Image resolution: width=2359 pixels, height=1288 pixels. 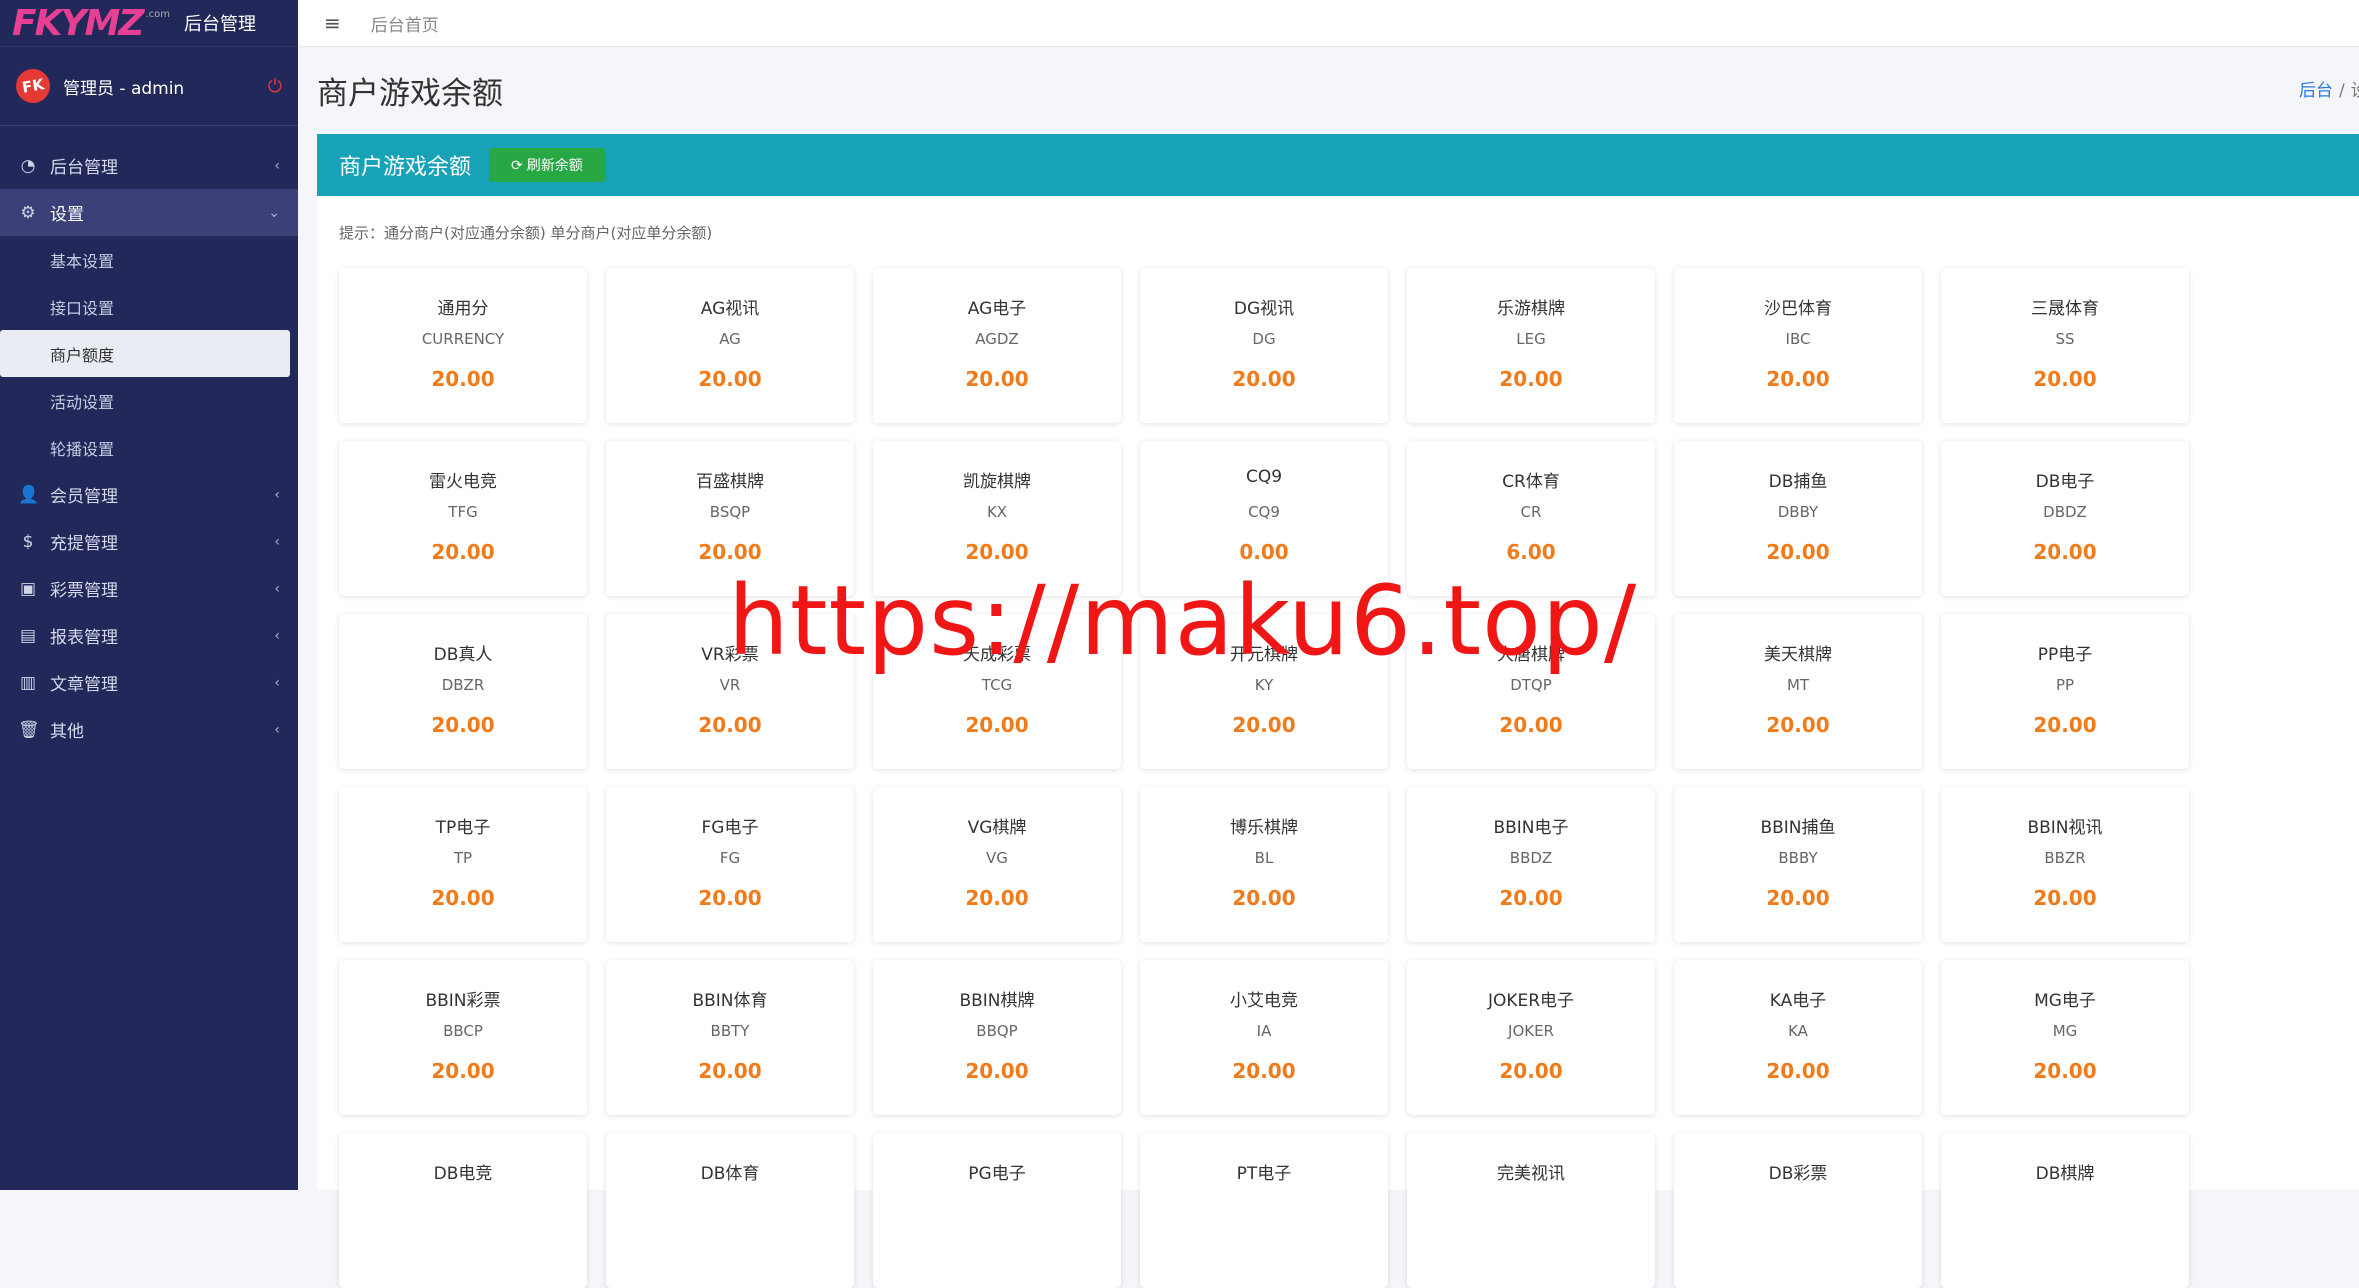 I want to click on card-game-code: KY, so click(x=1264, y=685).